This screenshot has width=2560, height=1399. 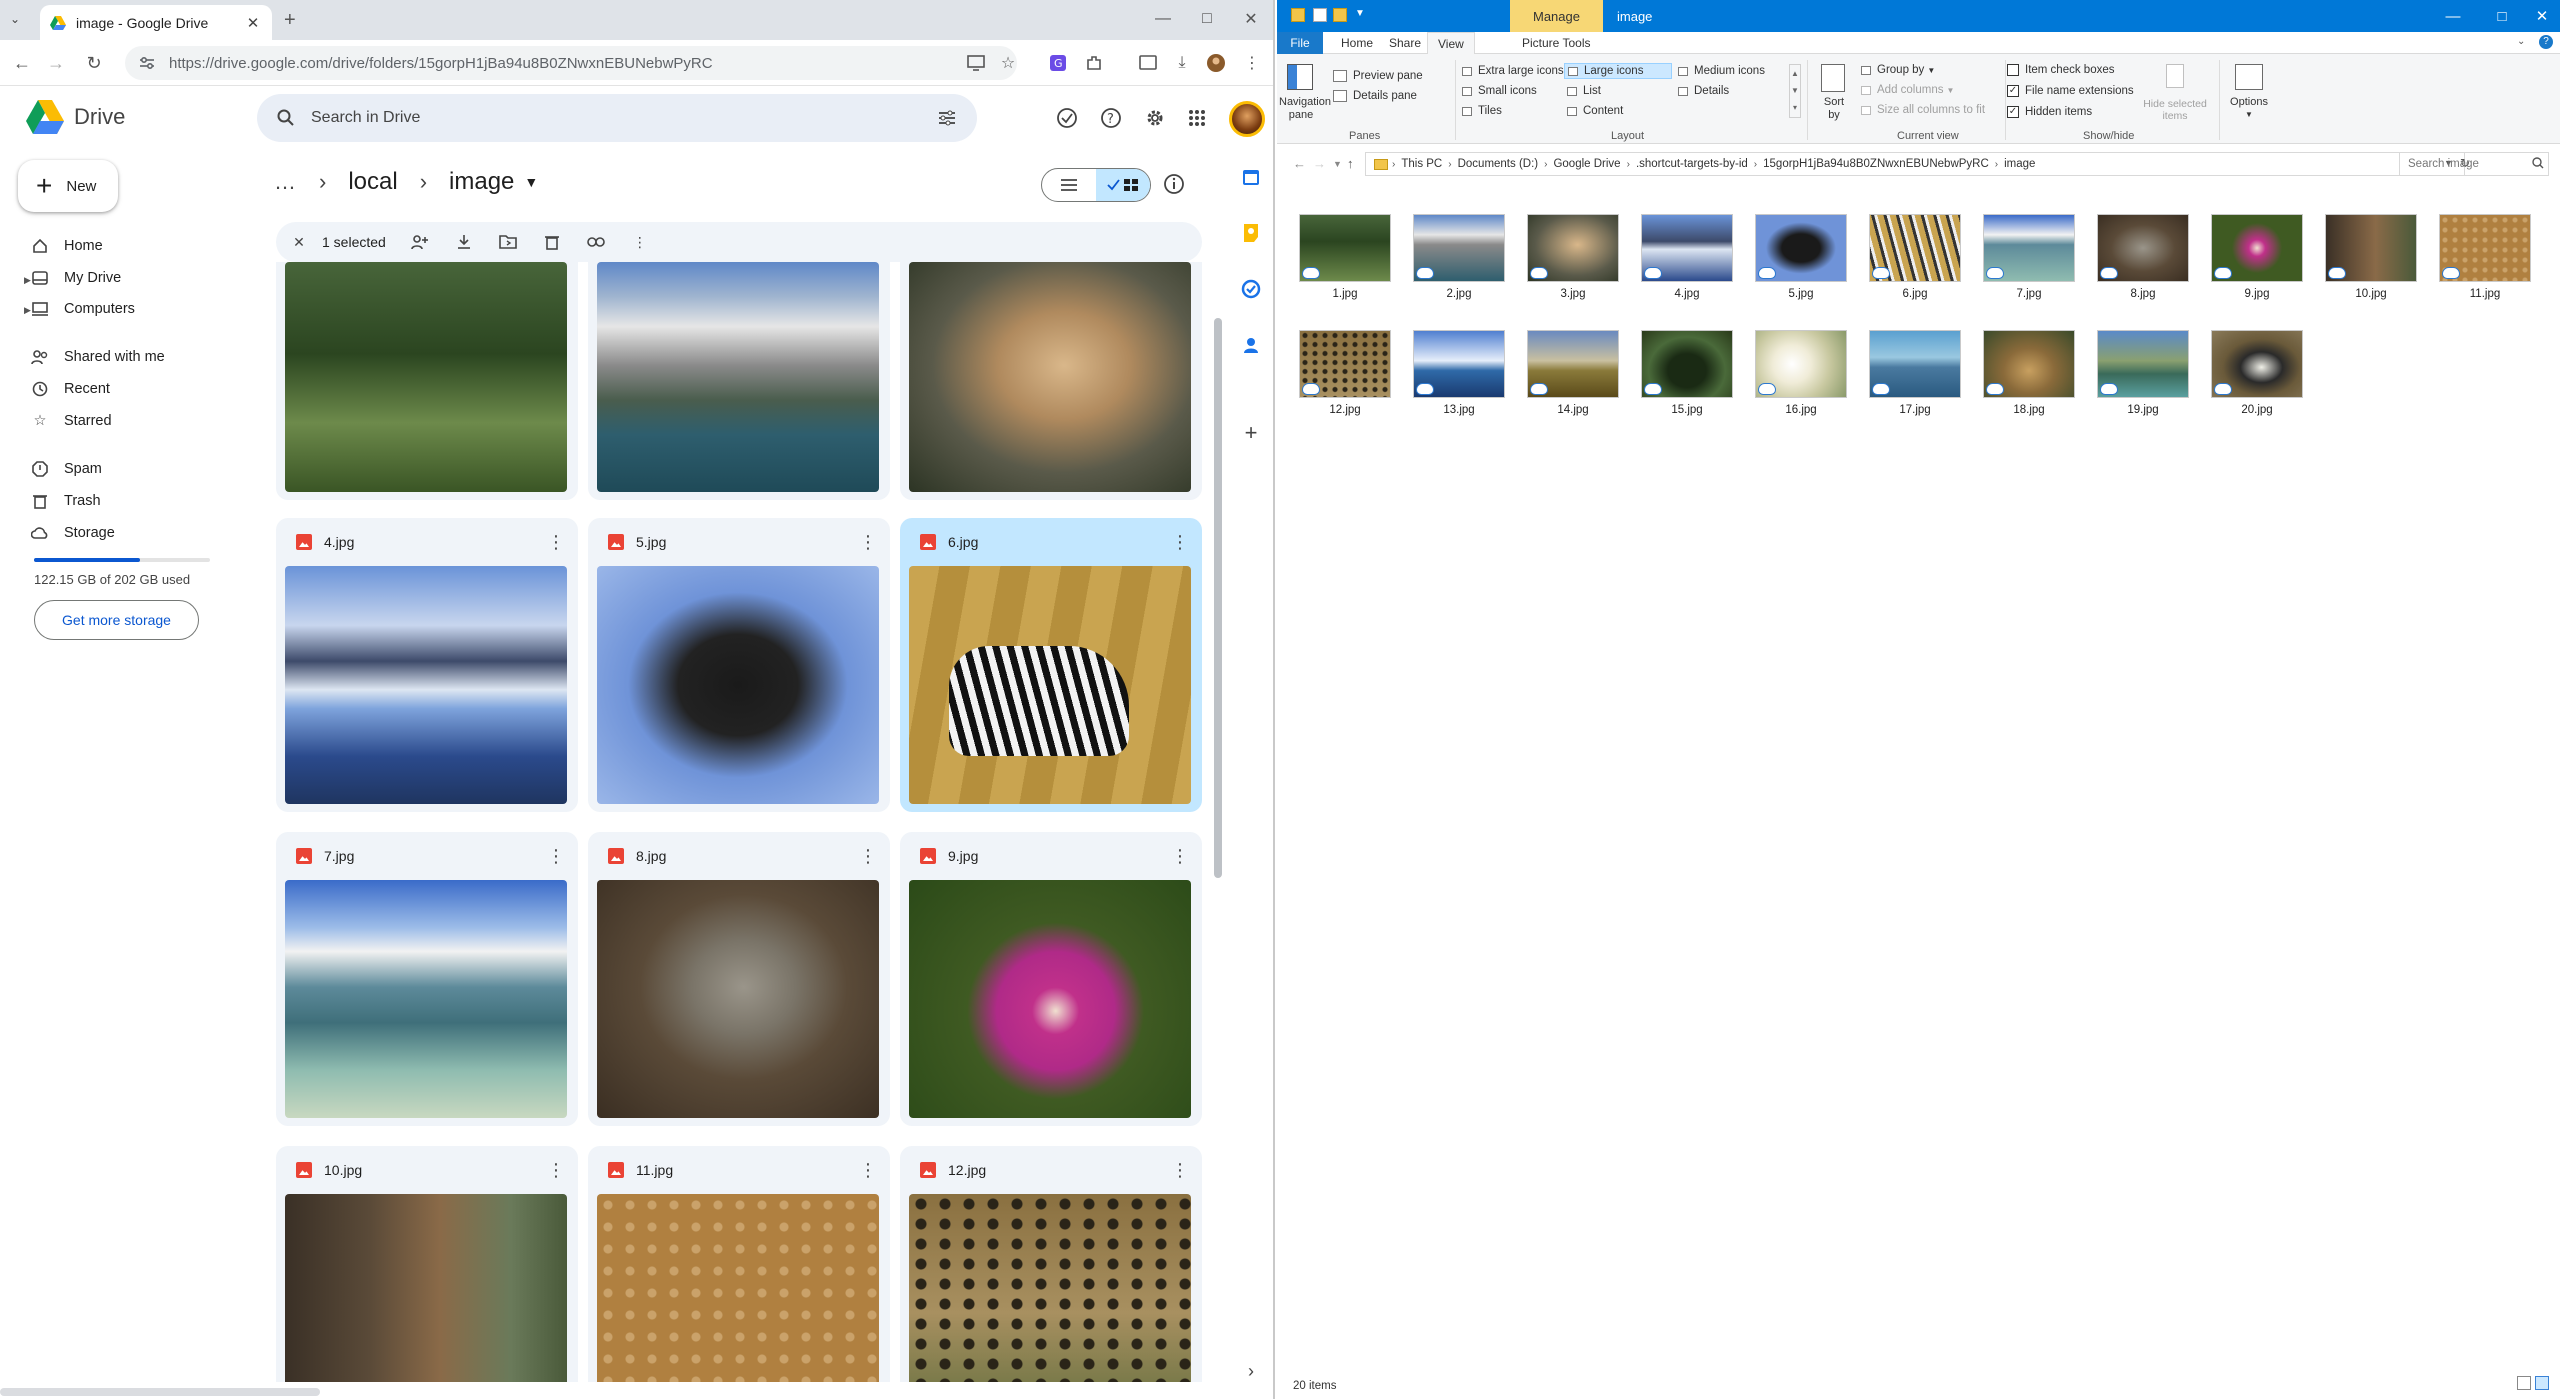 I want to click on grid-view-button, so click(x=1123, y=185).